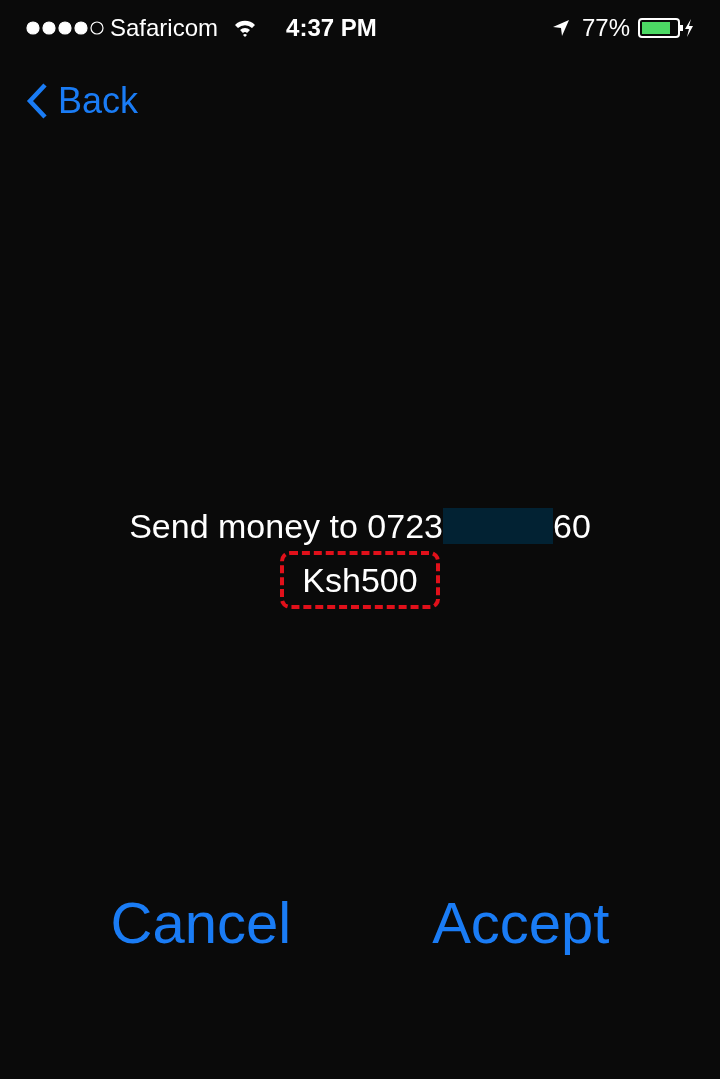 The height and width of the screenshot is (1079, 720). I want to click on message-text: 60, so click(572, 526).